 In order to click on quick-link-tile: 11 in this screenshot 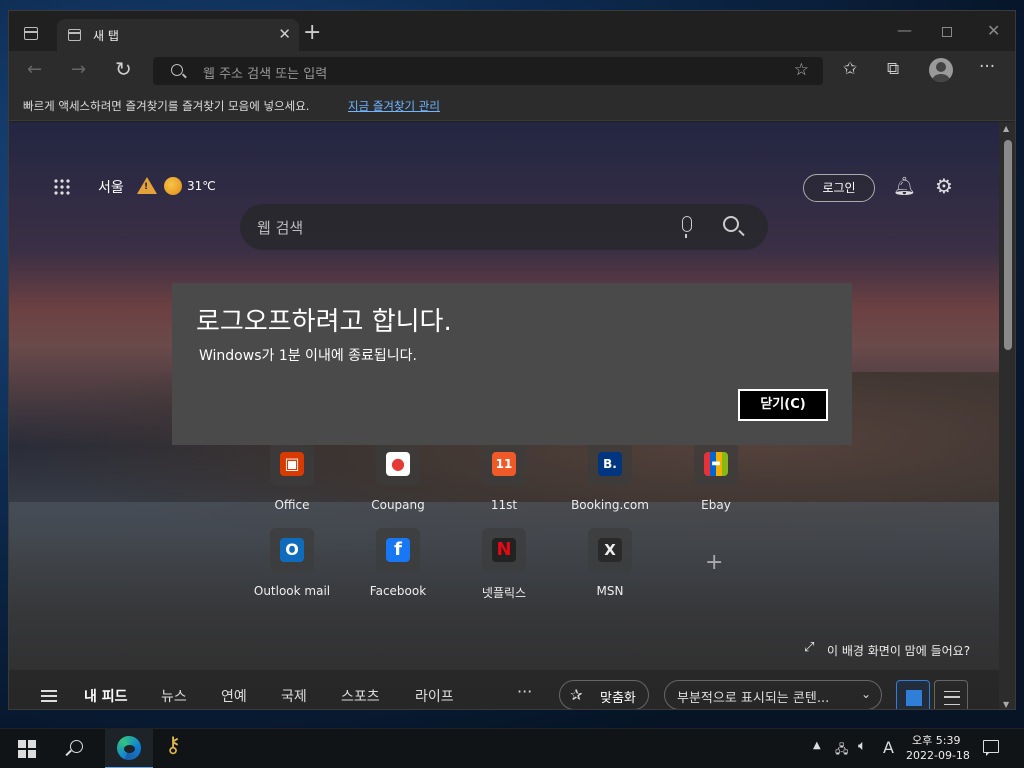, I will do `click(504, 464)`.